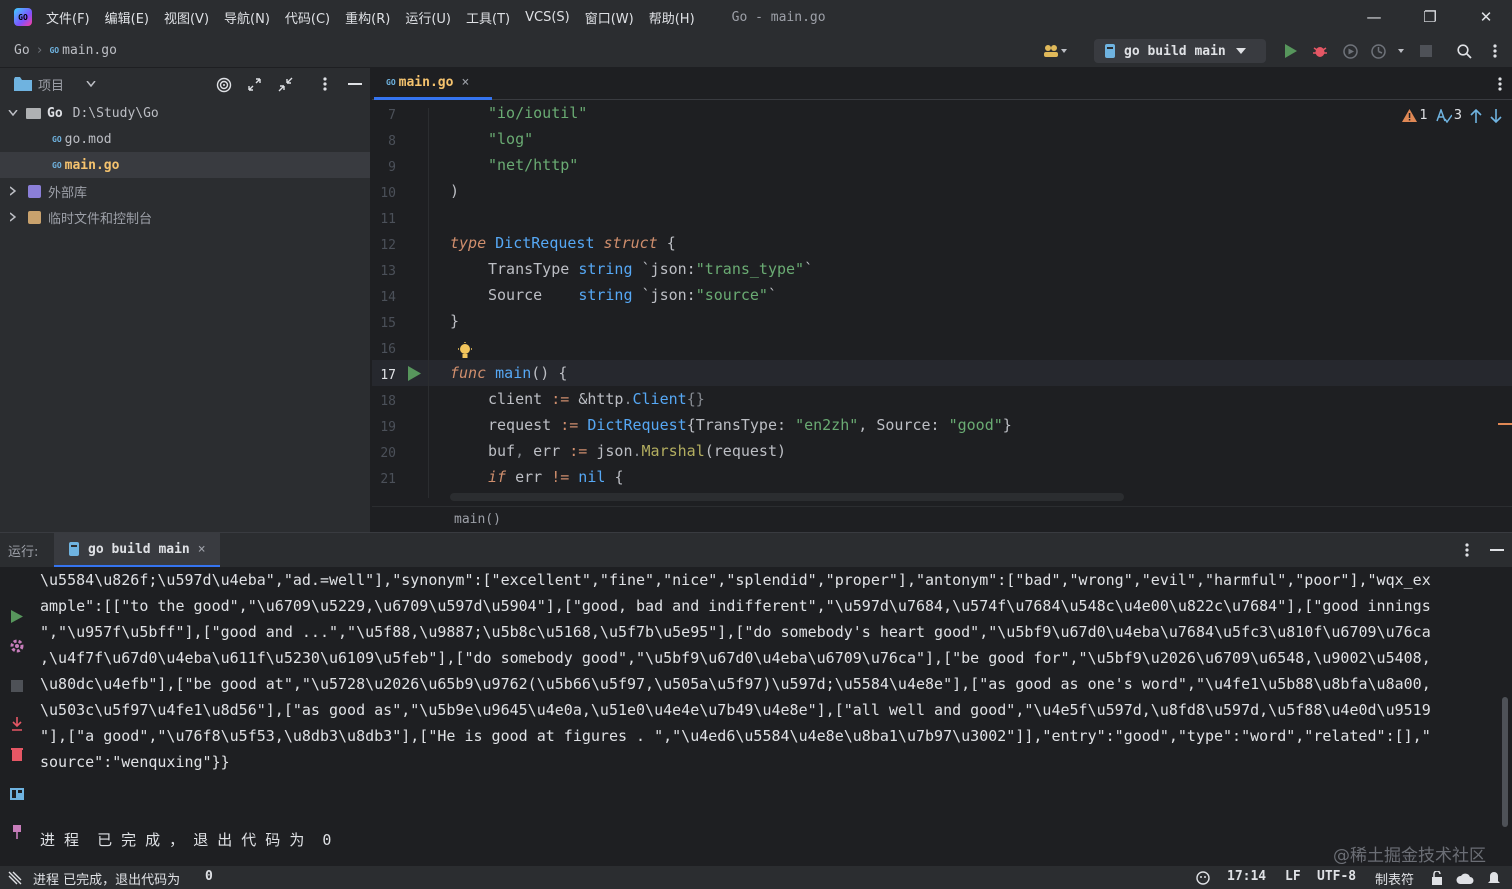  What do you see at coordinates (477, 519) in the screenshot?
I see `code-breadcrumb-function: main()` at bounding box center [477, 519].